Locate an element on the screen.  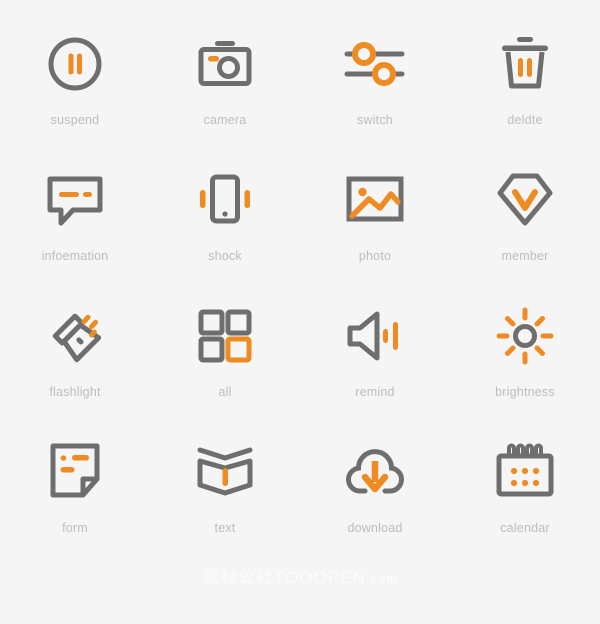
icon-cell-switch: switch is located at coordinates (375, 96).